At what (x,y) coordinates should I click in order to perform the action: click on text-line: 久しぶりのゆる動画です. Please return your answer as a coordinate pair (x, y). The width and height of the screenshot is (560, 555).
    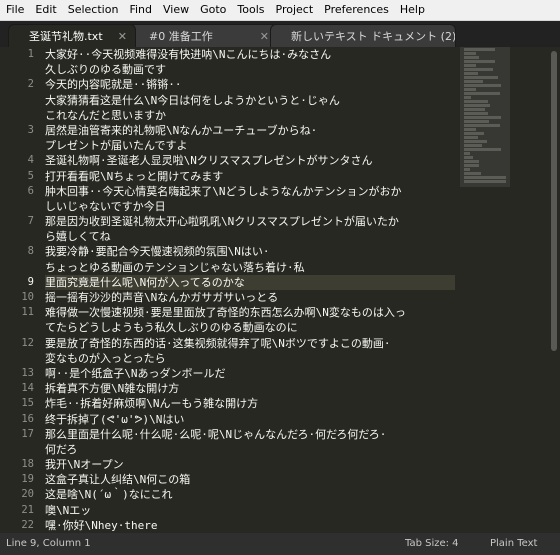
    Looking at the image, I should click on (250, 69).